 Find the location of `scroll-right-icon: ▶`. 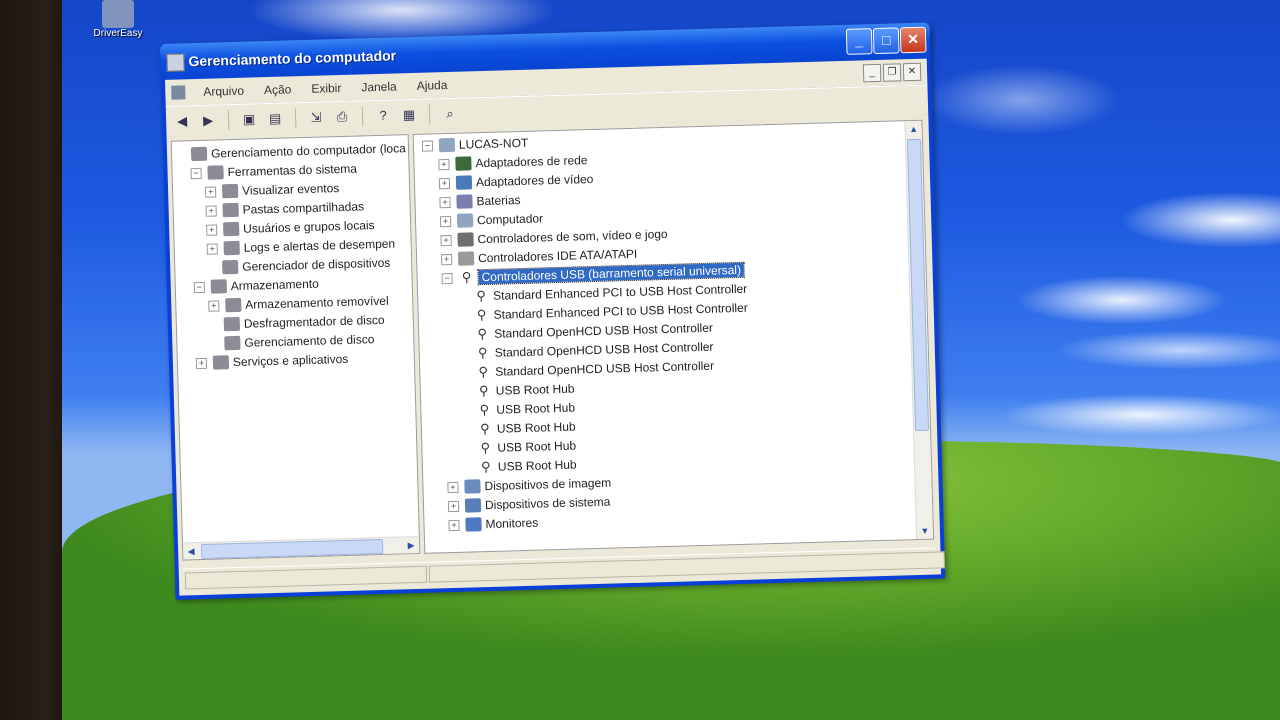

scroll-right-icon: ▶ is located at coordinates (411, 545).